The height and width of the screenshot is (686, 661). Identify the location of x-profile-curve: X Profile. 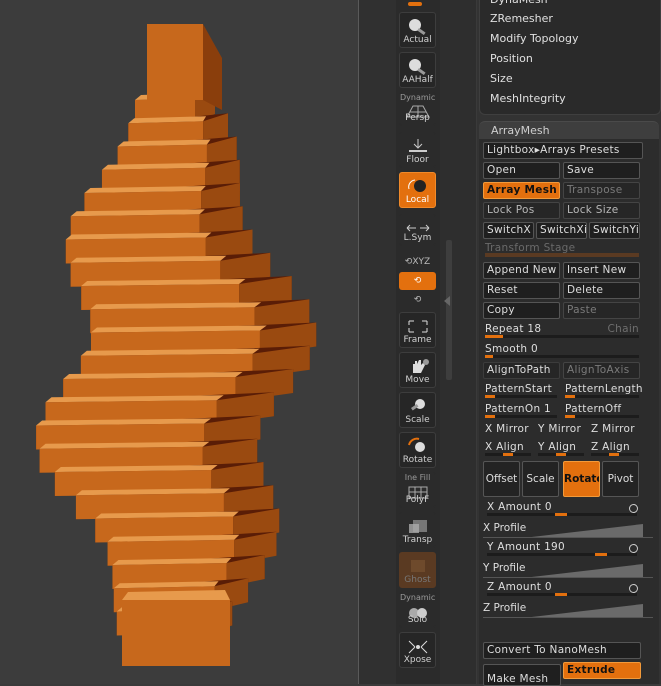
(568, 529).